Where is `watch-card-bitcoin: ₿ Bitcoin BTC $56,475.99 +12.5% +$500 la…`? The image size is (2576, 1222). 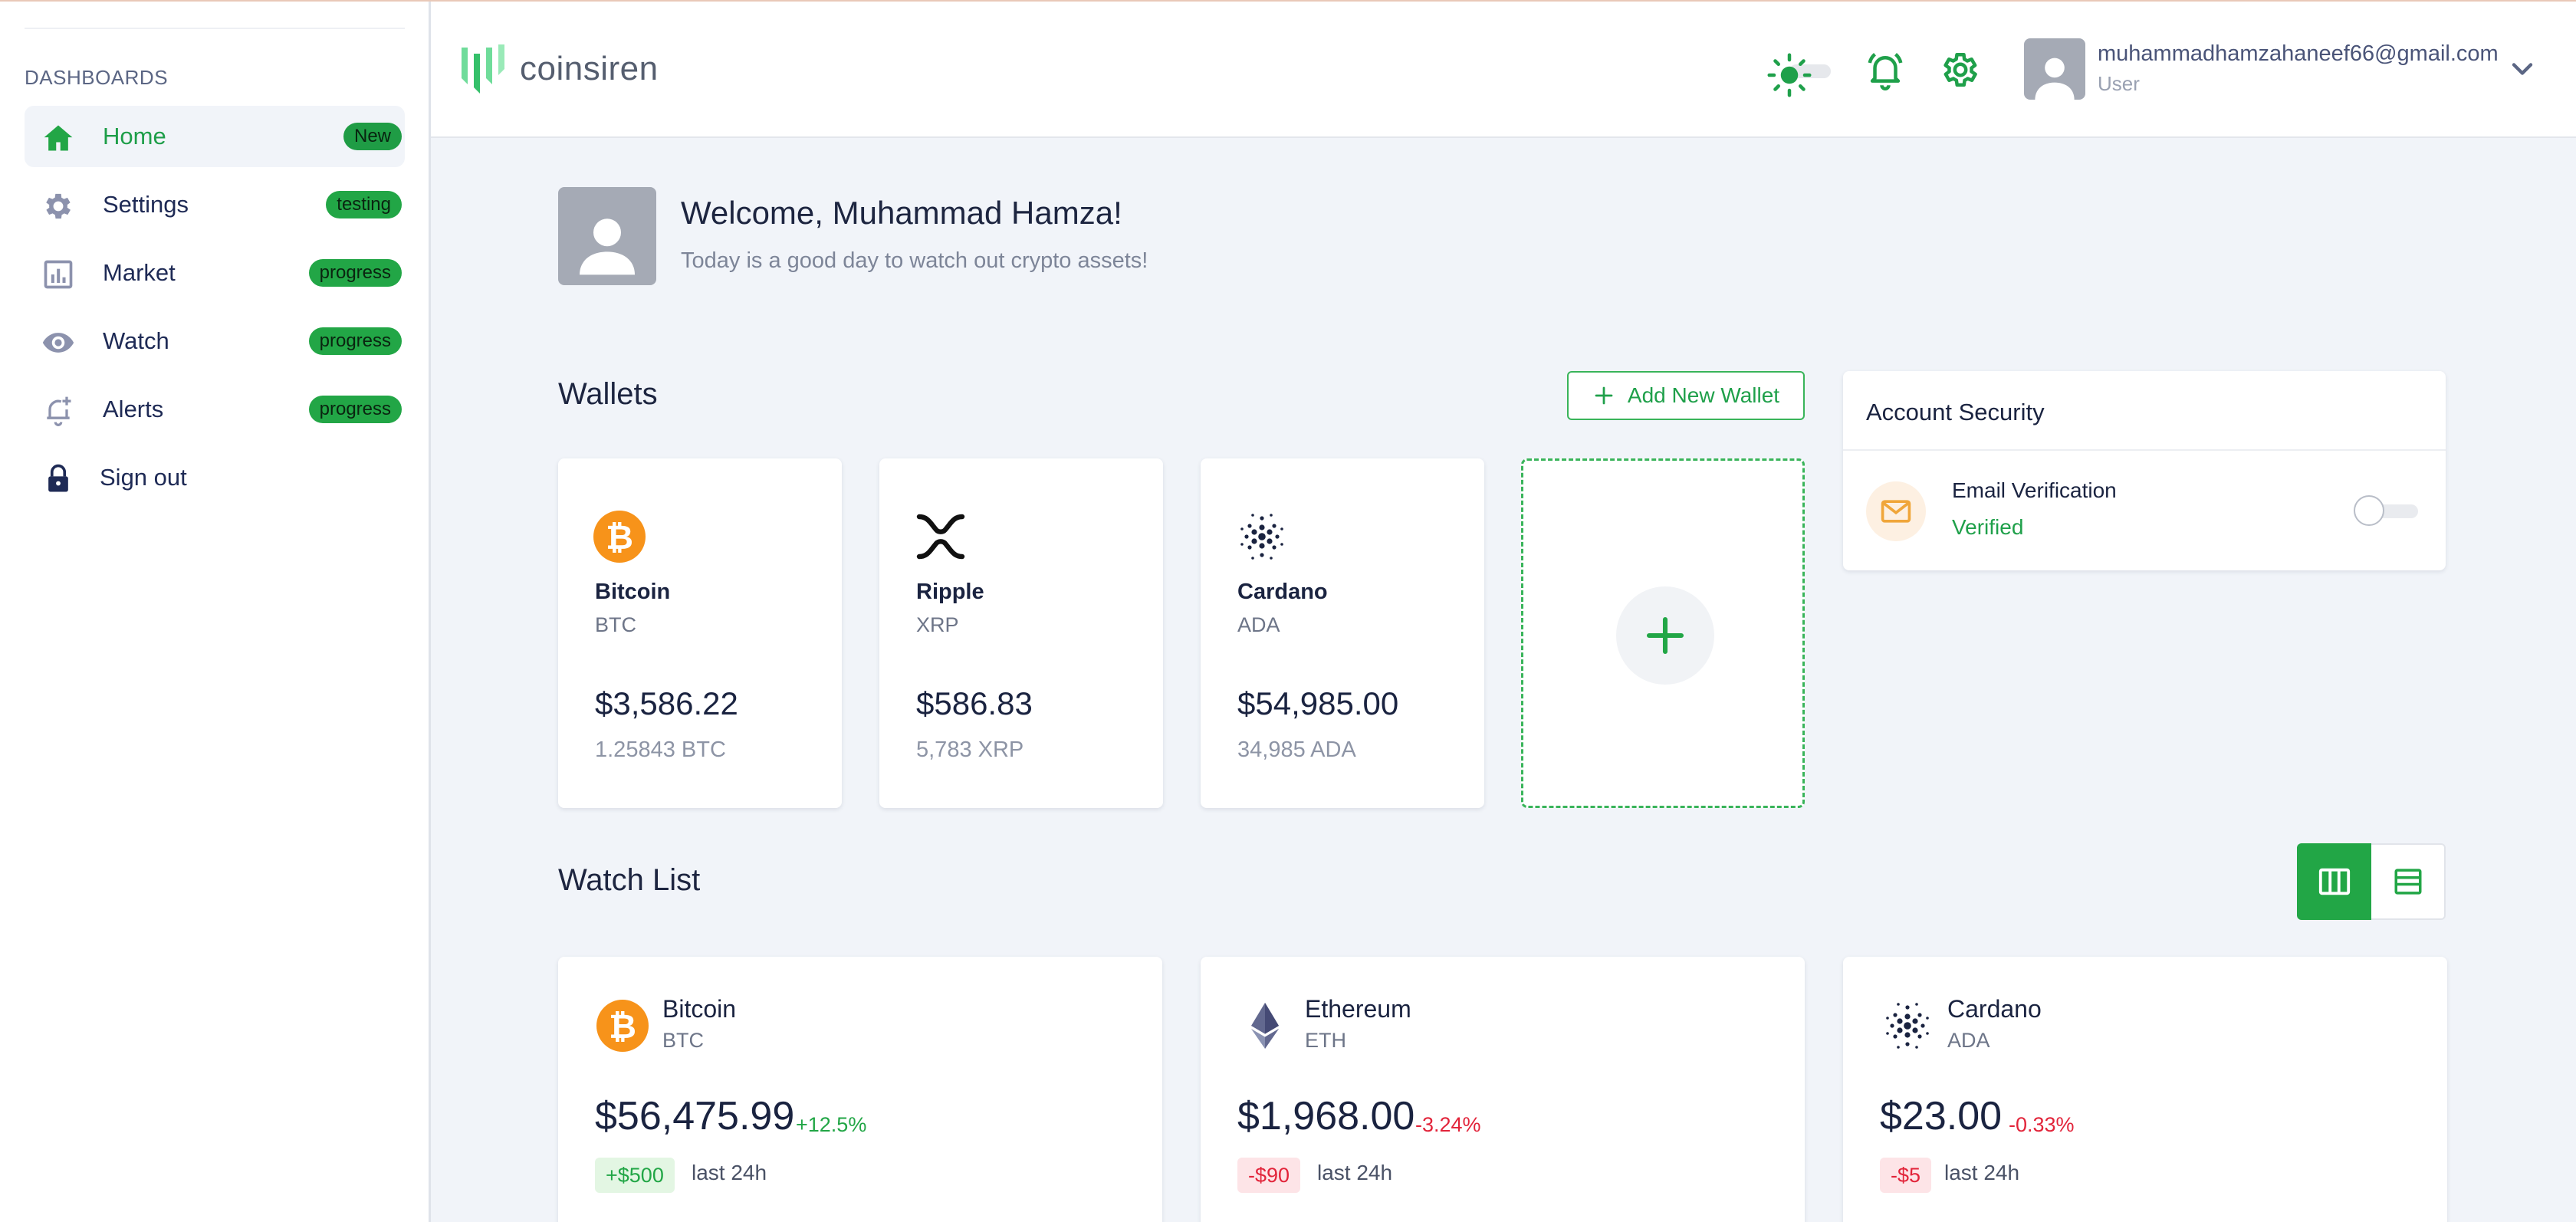
watch-card-bitcoin: ₿ Bitcoin BTC $56,475.99 +12.5% +$500 la… is located at coordinates (860, 1090).